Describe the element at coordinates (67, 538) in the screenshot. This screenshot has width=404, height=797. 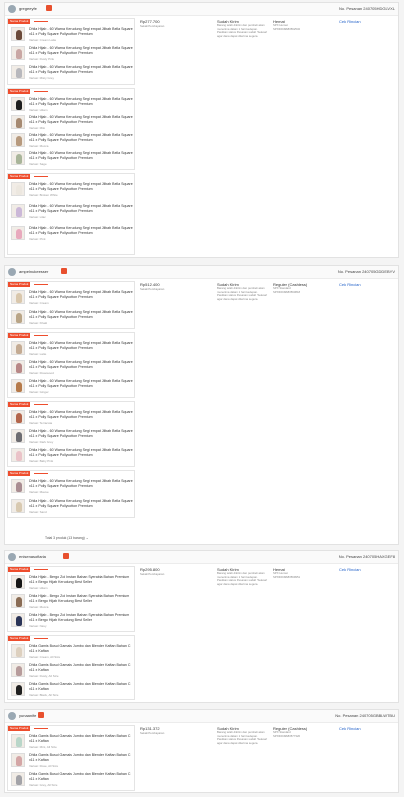
I see `show-all-products-toggle: Total 3 produk (13 barang) ⌄` at that location.